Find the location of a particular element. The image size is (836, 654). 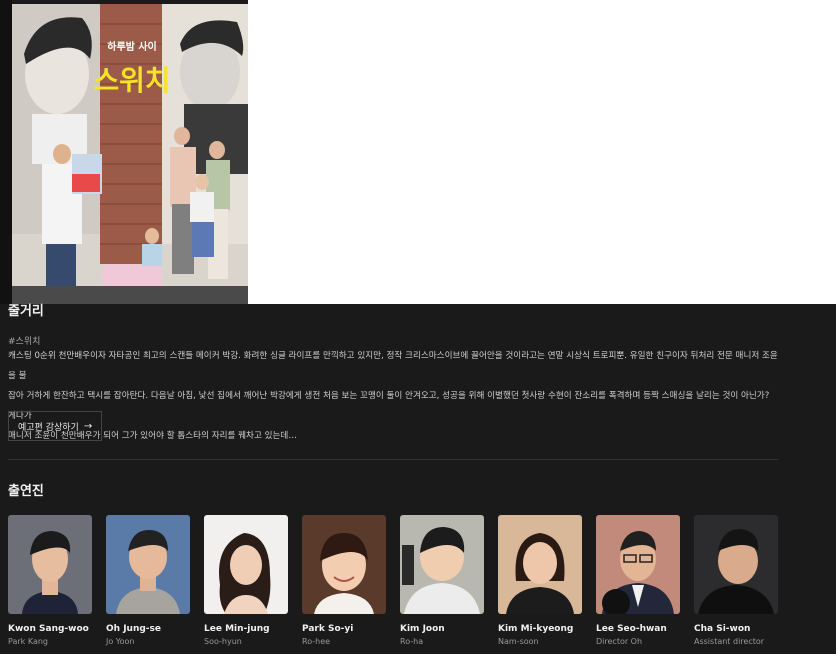

watch-trailer-button: 예고편 감상하기 → is located at coordinates (55, 426).